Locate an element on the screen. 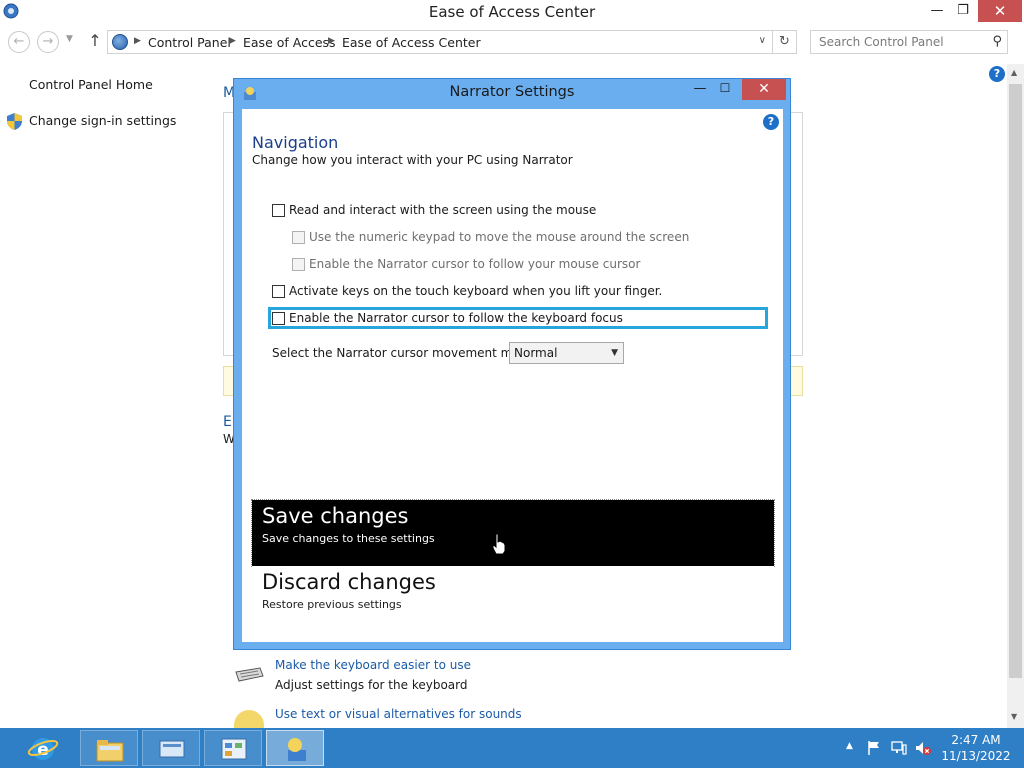 The height and width of the screenshot is (768, 1024). taskbar-server-manager is located at coordinates (171, 748).